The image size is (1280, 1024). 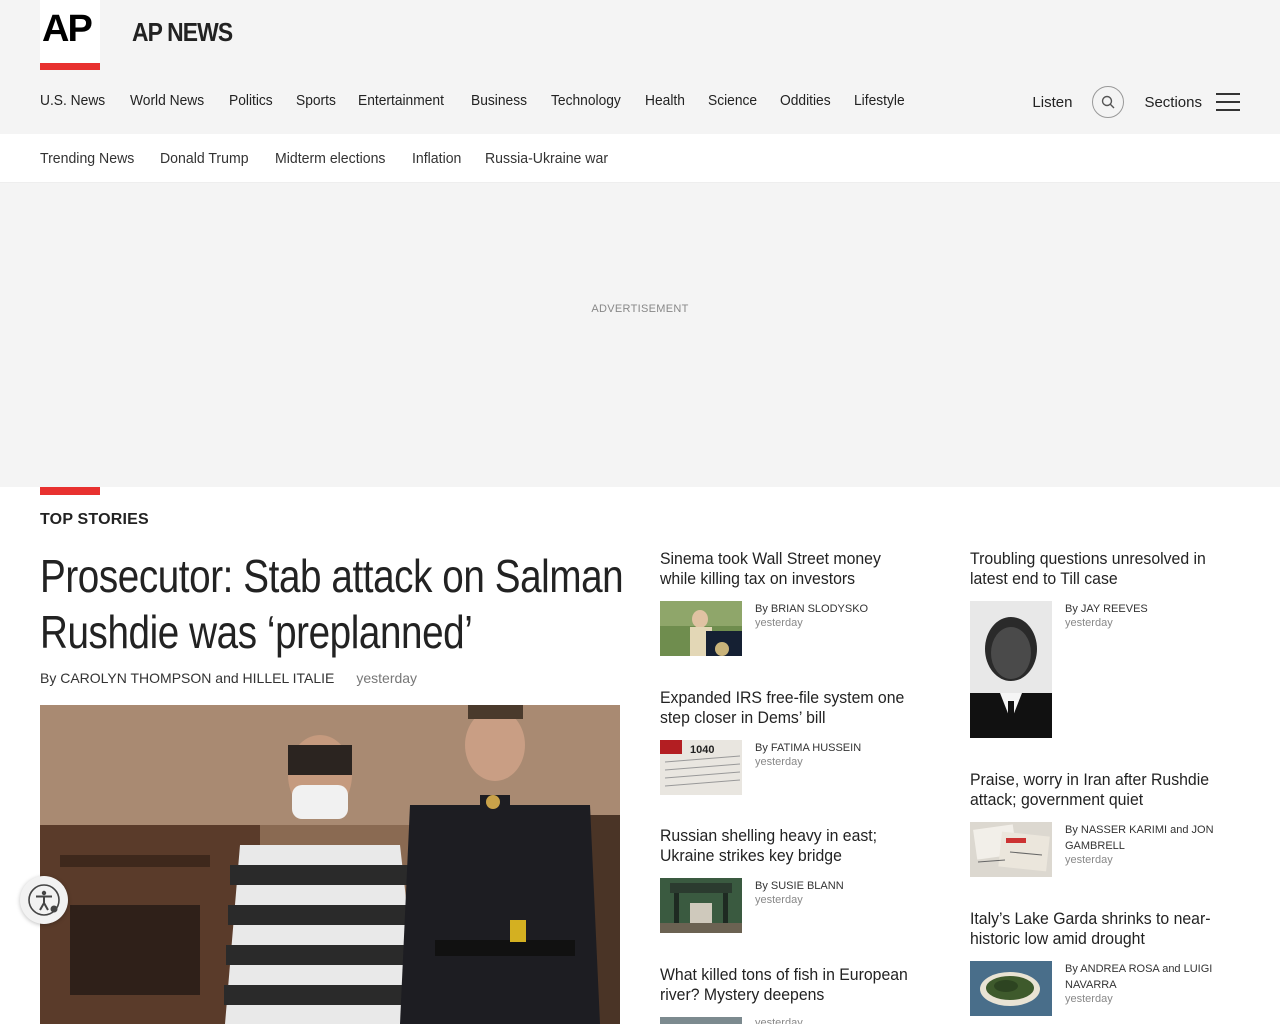 I want to click on accessibility-button, so click(x=44, y=900).